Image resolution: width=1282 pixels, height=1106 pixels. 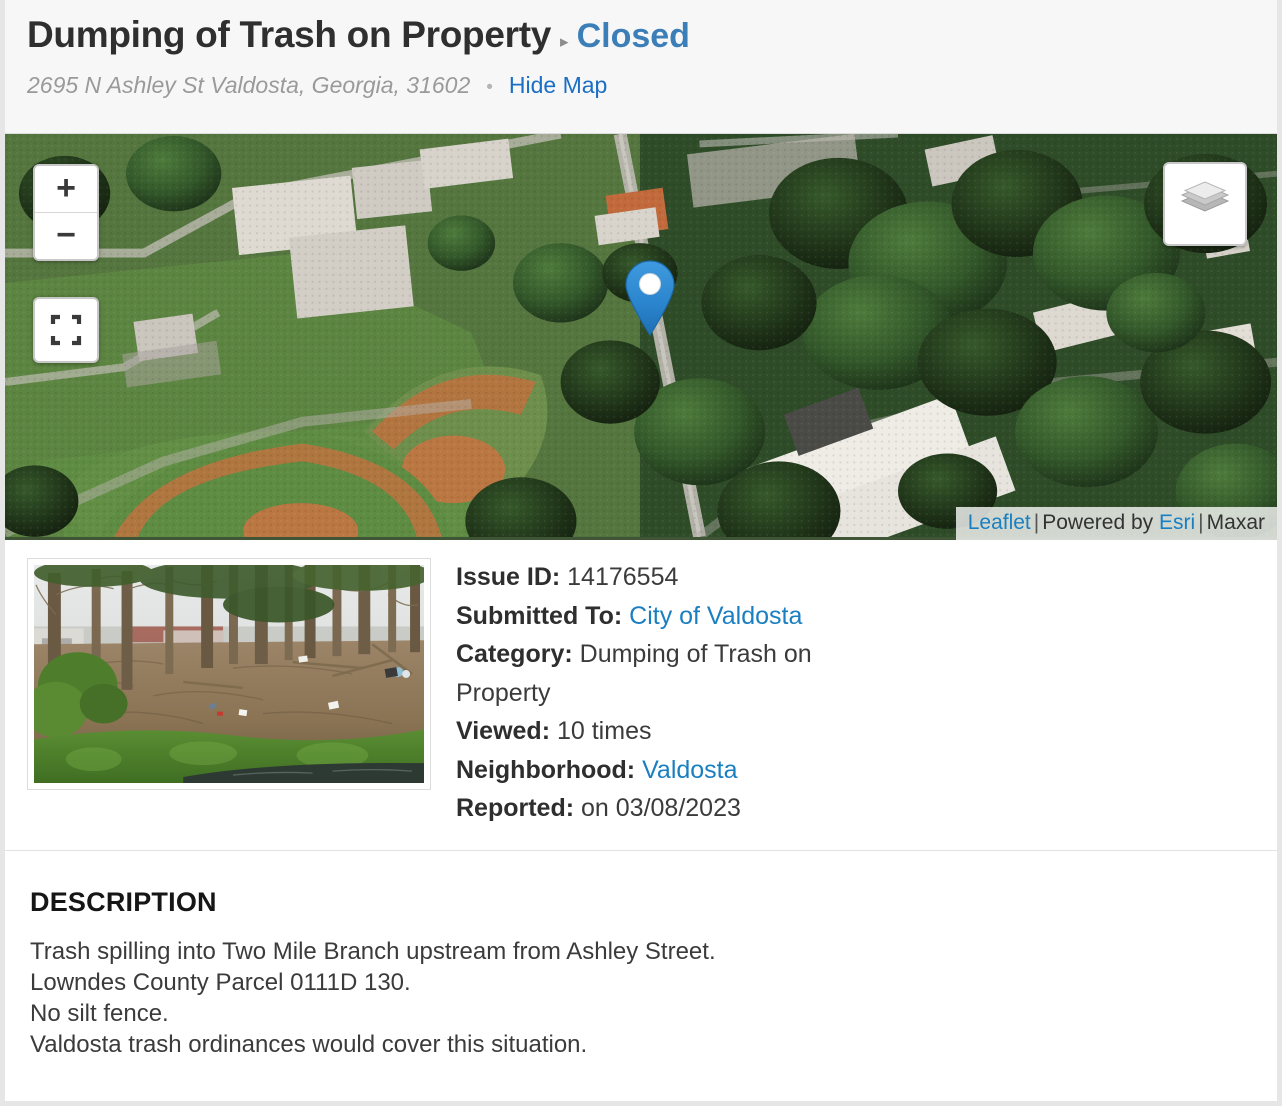 What do you see at coordinates (633, 36) in the screenshot?
I see `status-badge: Closed` at bounding box center [633, 36].